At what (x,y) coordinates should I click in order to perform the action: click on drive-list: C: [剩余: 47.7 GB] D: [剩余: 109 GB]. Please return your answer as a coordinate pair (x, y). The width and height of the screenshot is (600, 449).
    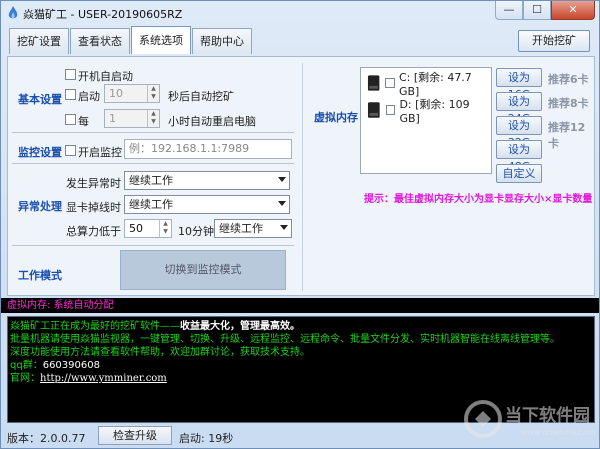
    Looking at the image, I should click on (426, 120).